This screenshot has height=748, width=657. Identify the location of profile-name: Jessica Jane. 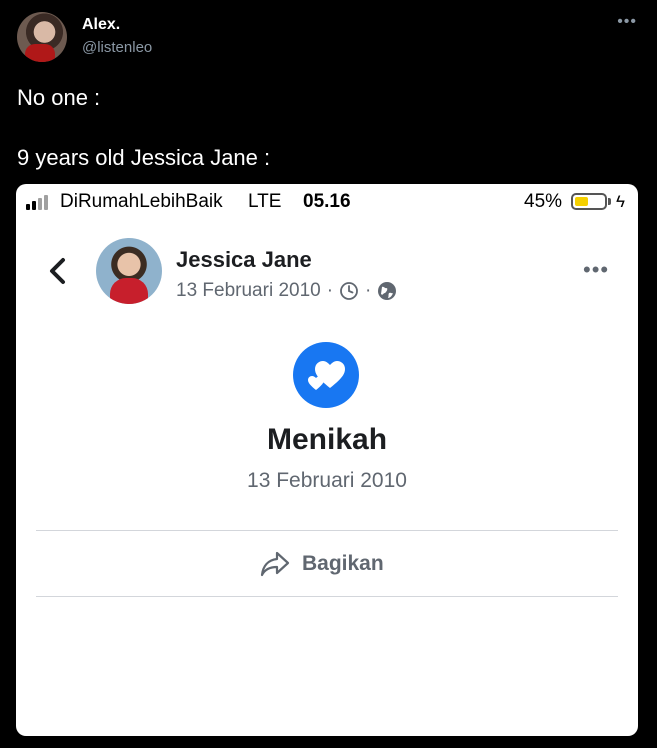
(244, 260).